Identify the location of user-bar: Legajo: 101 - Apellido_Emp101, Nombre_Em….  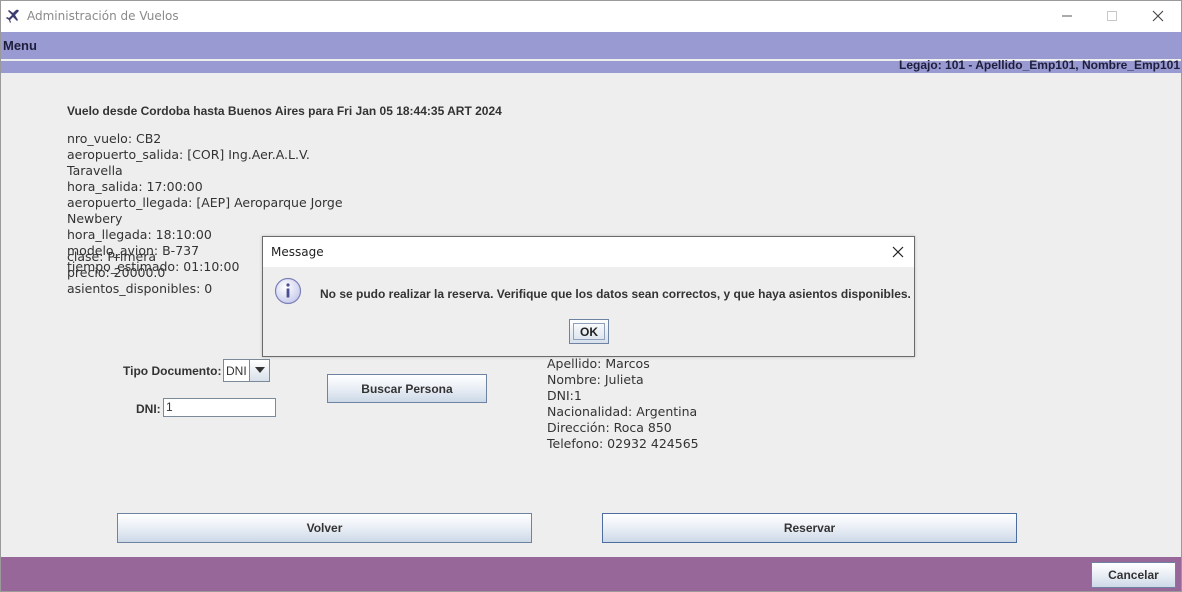
(591, 65).